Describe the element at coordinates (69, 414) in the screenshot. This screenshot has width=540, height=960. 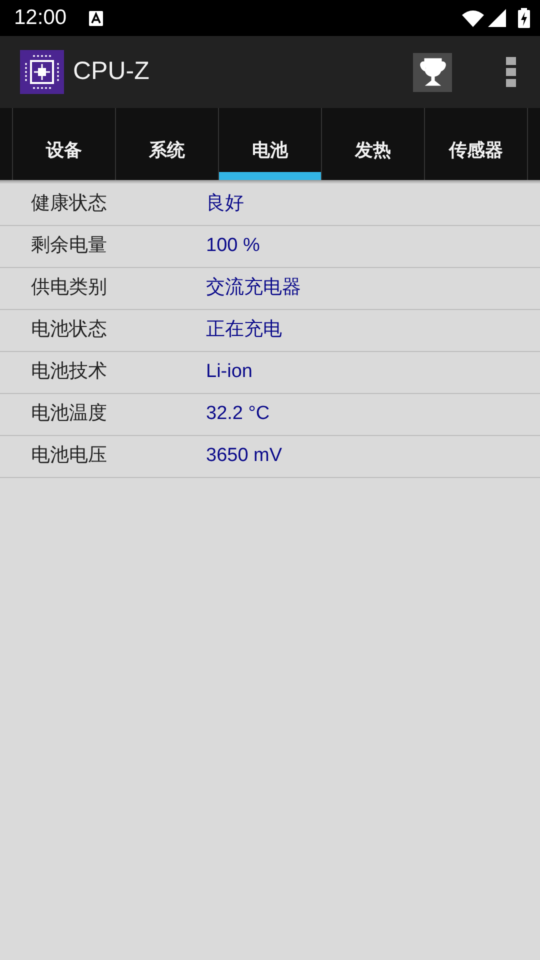
I see `row-label: 电池温度` at that location.